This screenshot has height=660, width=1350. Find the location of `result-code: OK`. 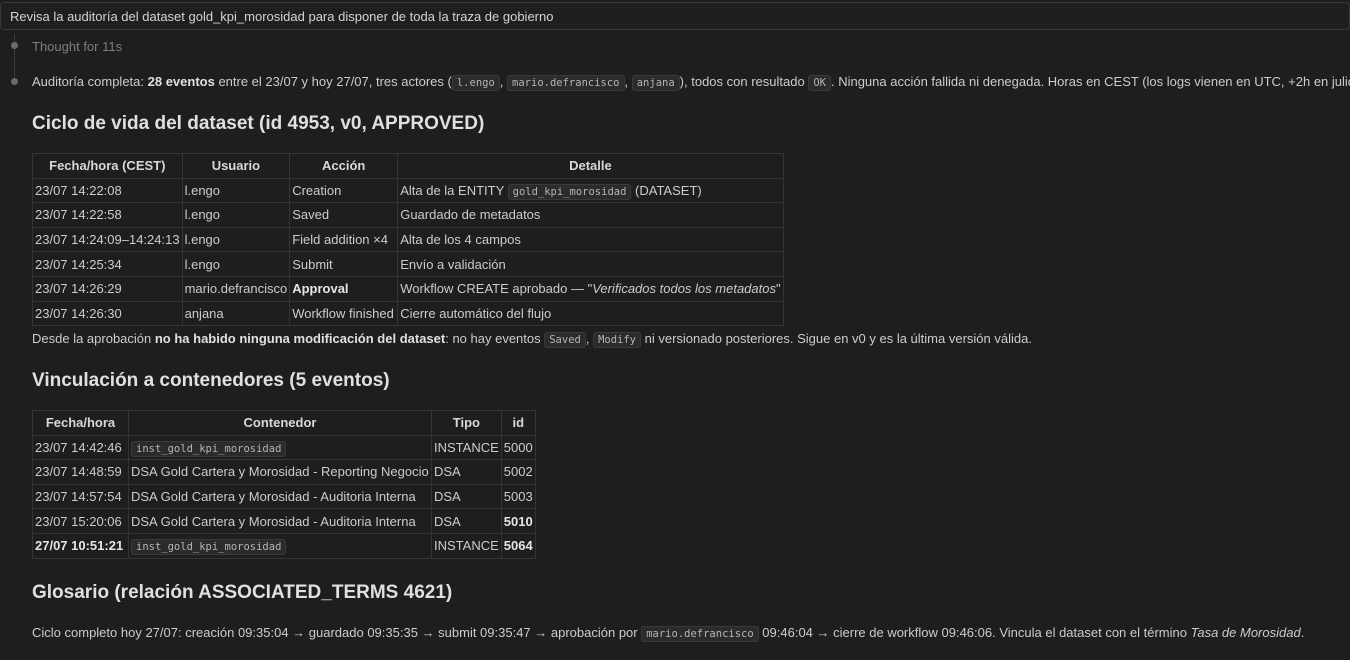

result-code: OK is located at coordinates (819, 83).